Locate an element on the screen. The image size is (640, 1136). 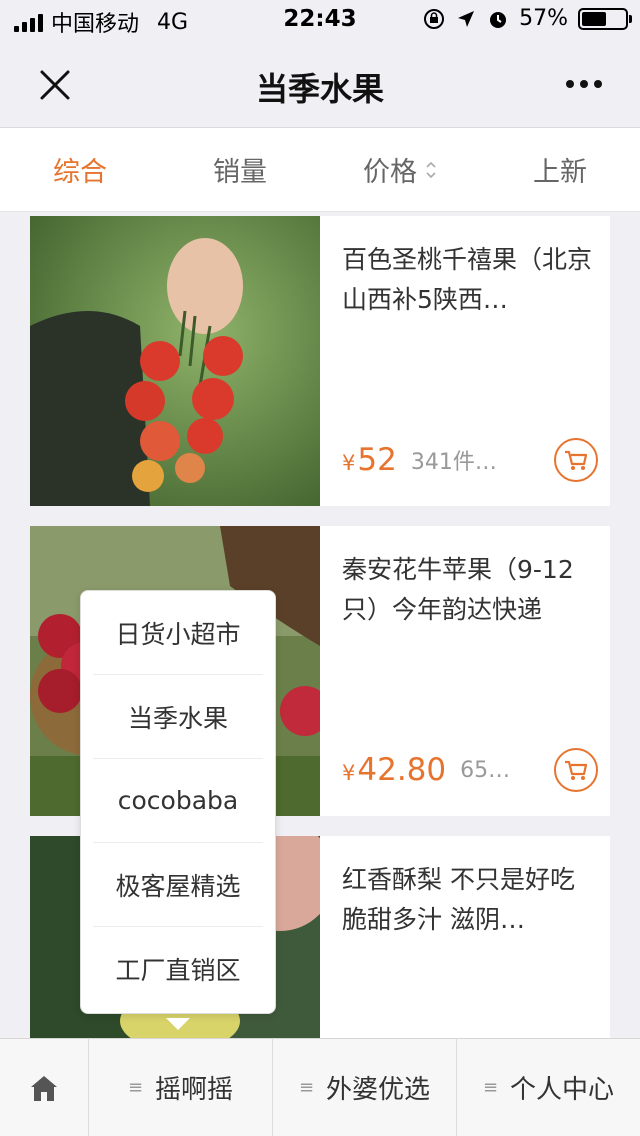
popup-menu: 日货小超市 当季水果 cocobaba 极客屋精选 工厂直销区 is located at coordinates (178, 802).